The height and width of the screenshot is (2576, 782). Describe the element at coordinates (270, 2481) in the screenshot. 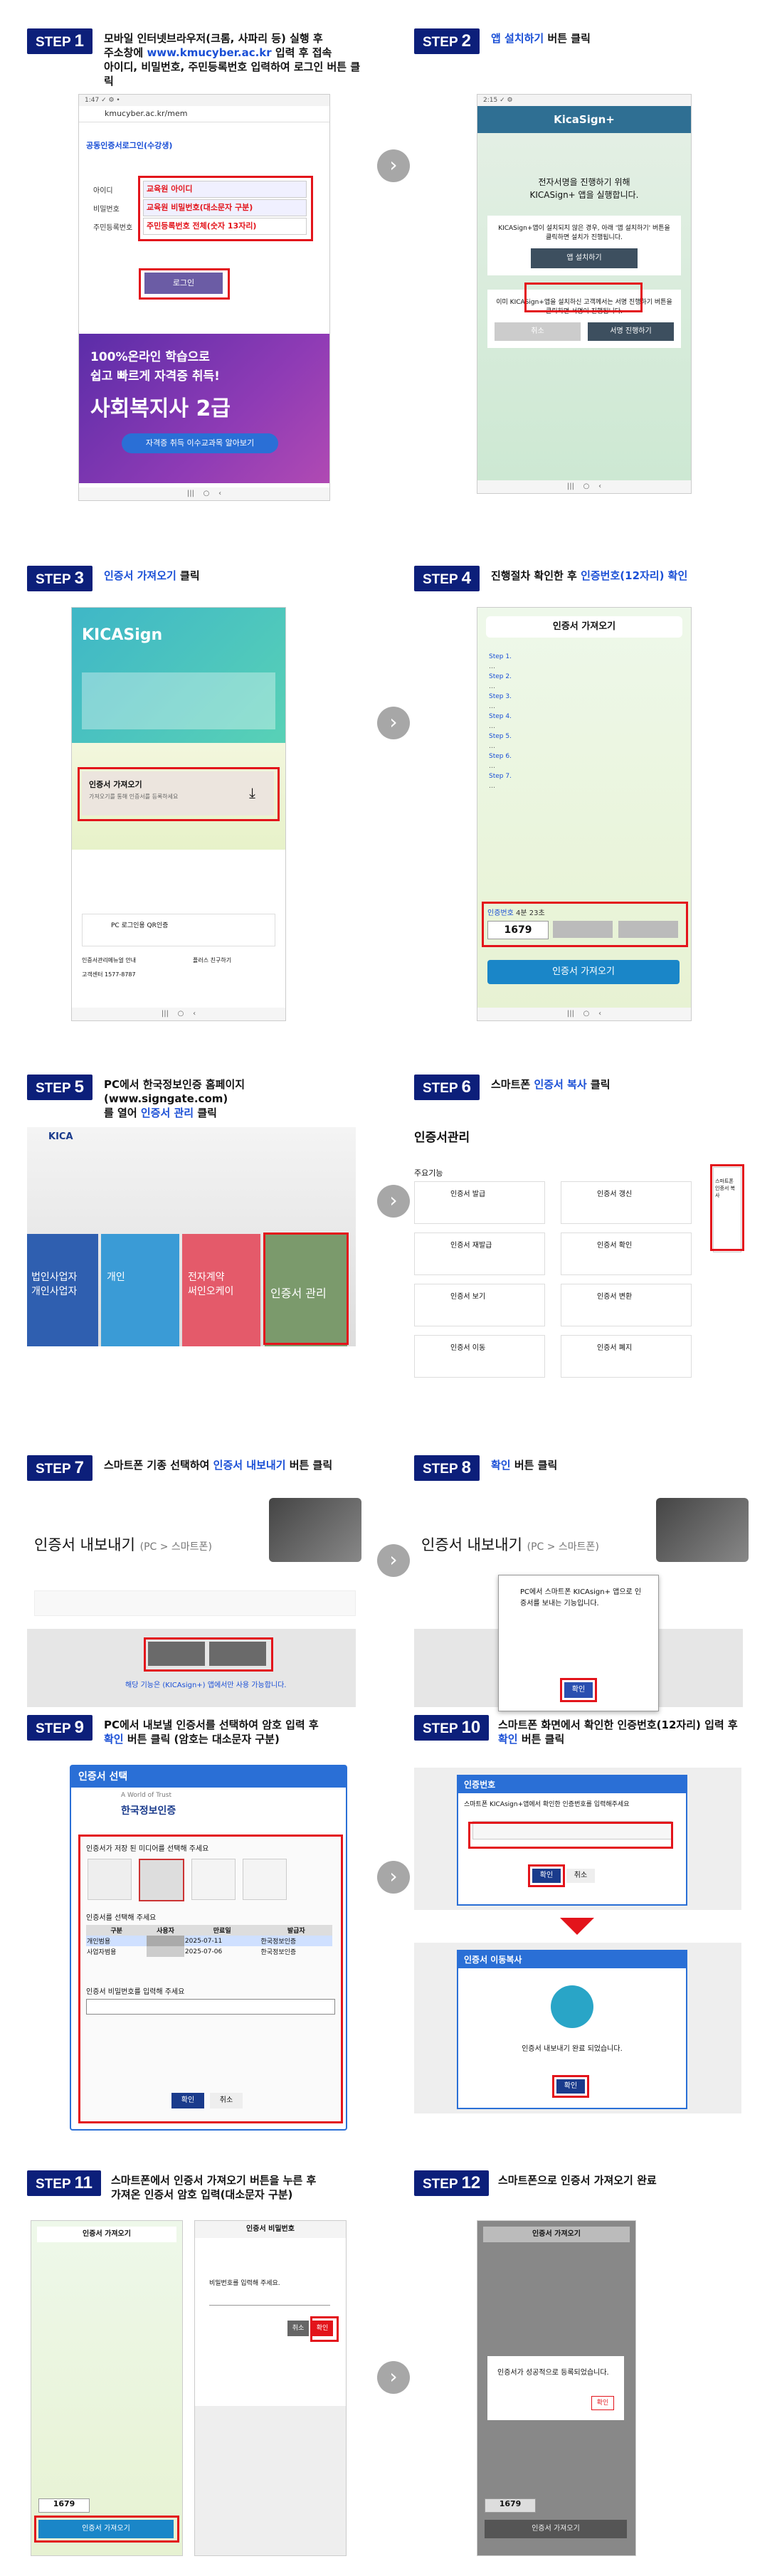

I see `keyboard` at that location.